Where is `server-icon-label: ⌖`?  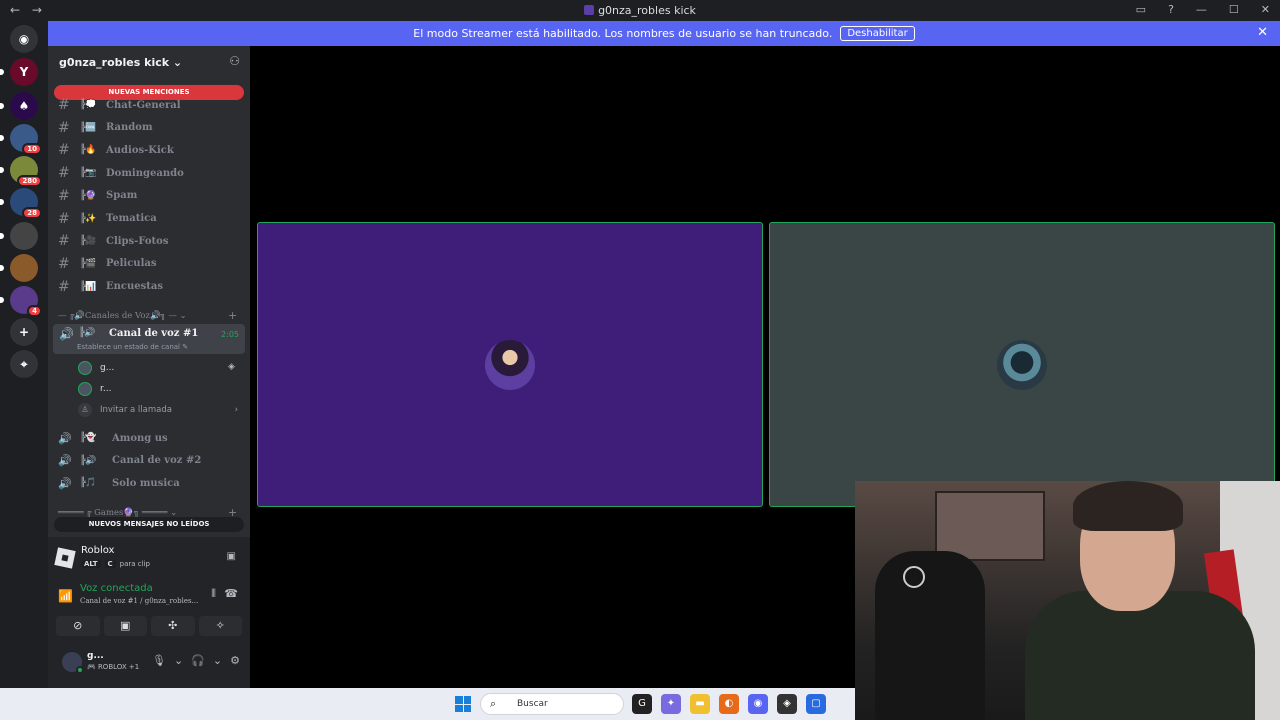 server-icon-label: ⌖ is located at coordinates (24, 363).